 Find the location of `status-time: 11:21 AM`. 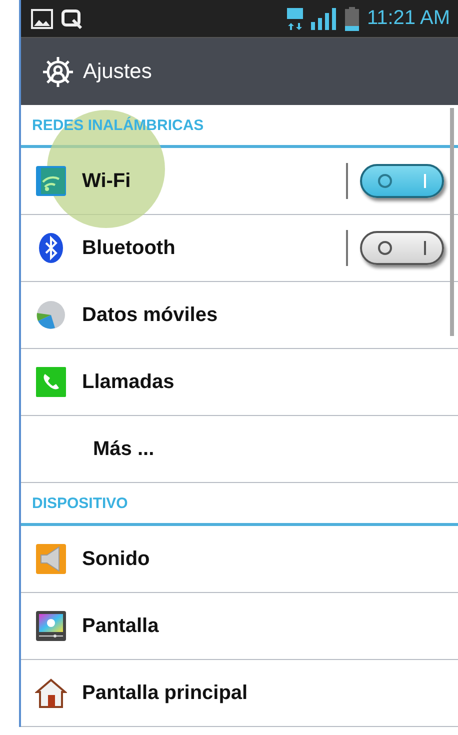

status-time: 11:21 AM is located at coordinates (408, 18).